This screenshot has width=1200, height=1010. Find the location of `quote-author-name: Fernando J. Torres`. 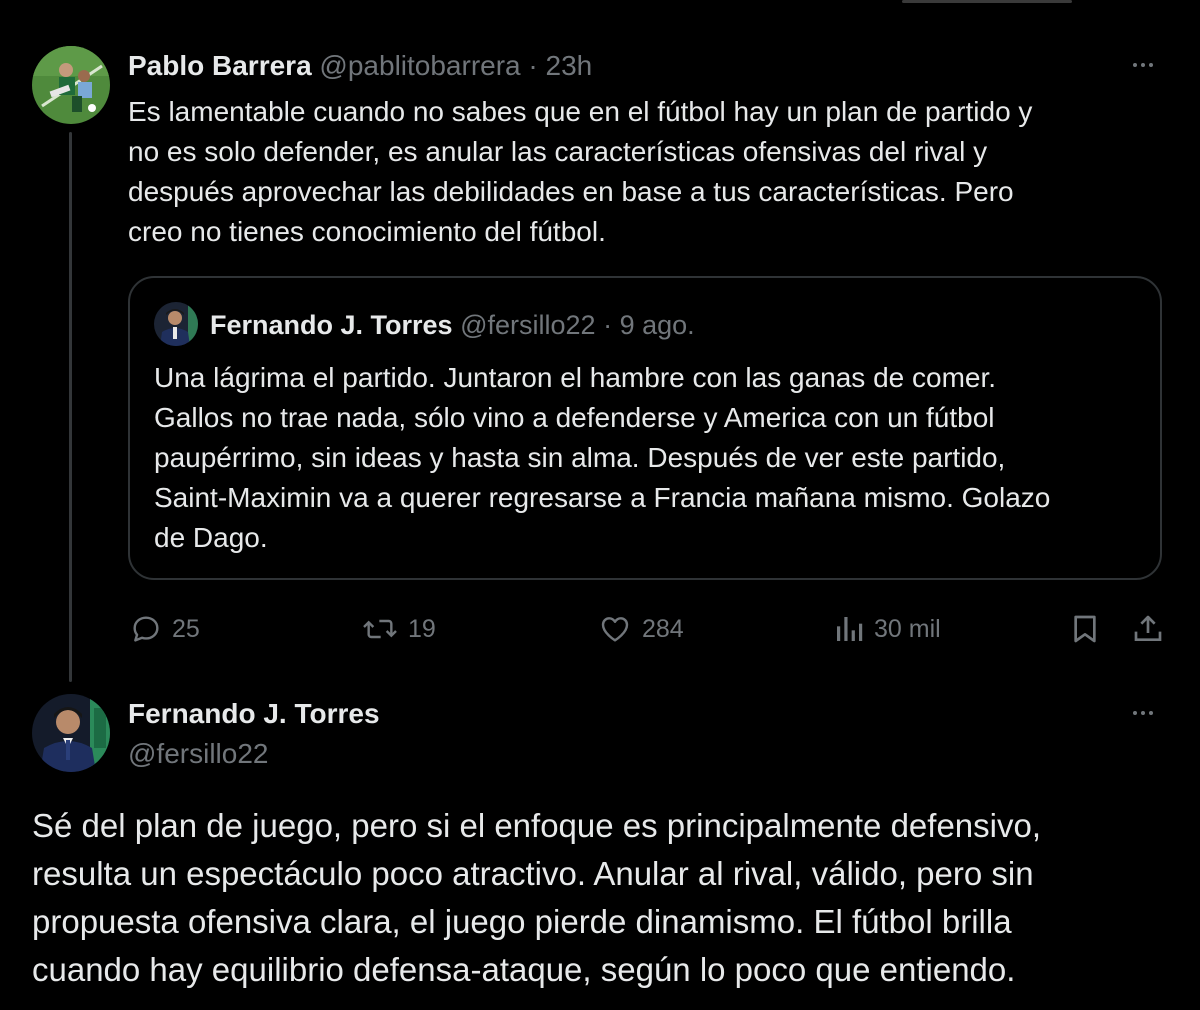

quote-author-name: Fernando J. Torres is located at coordinates (331, 325).